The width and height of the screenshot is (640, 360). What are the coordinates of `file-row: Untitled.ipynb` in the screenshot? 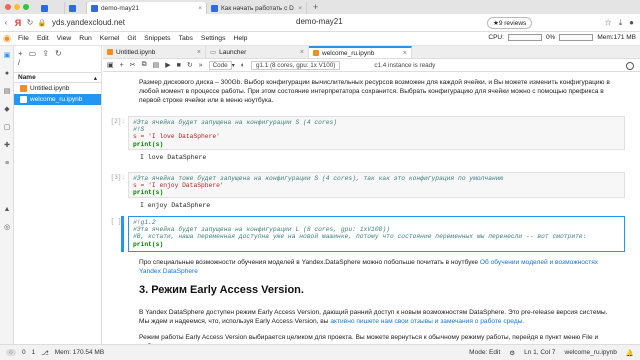 It's located at (57, 88).